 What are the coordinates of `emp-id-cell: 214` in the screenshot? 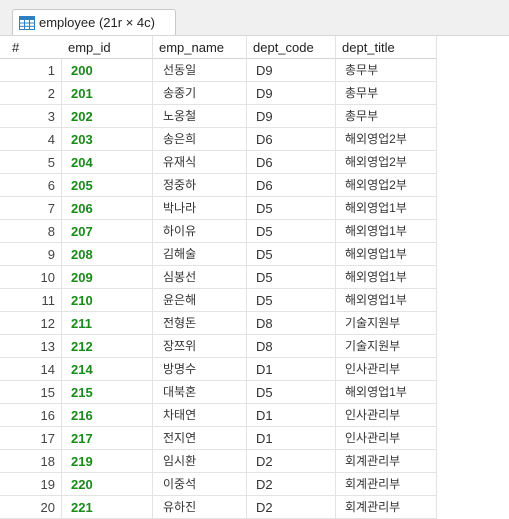 It's located at (107, 369).